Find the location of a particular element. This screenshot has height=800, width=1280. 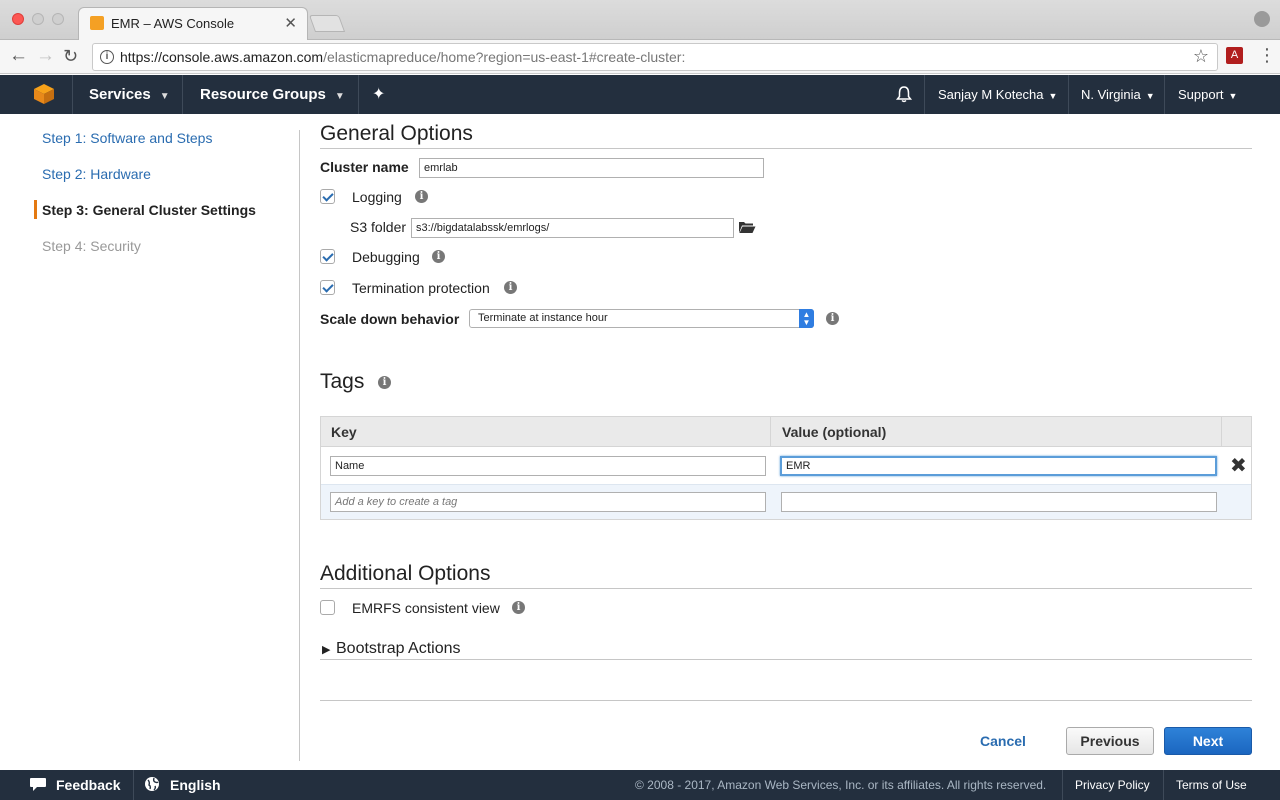

tab-close-icon: ✕ is located at coordinates (290, 23).